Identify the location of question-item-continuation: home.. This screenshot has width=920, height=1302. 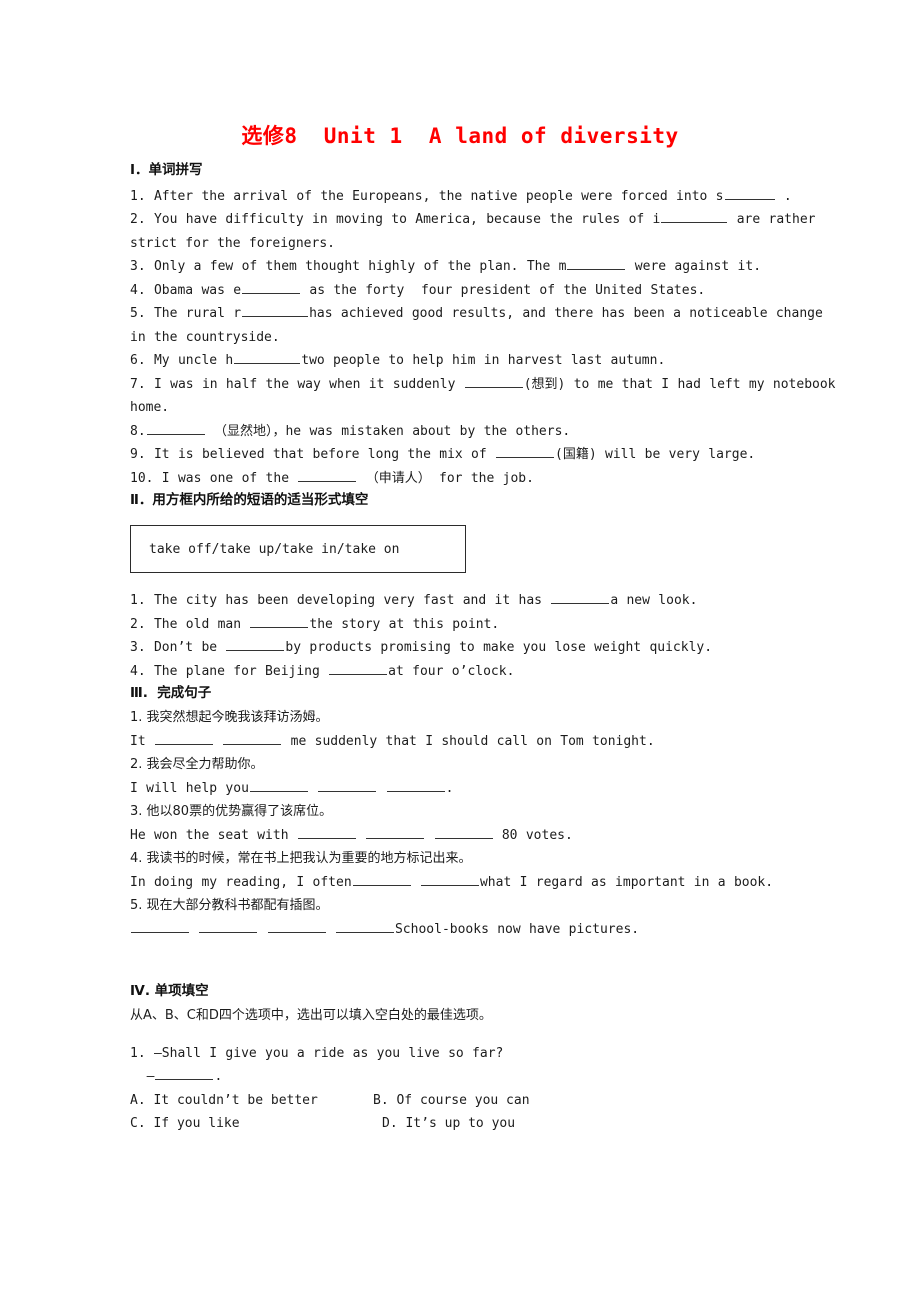
(150, 408).